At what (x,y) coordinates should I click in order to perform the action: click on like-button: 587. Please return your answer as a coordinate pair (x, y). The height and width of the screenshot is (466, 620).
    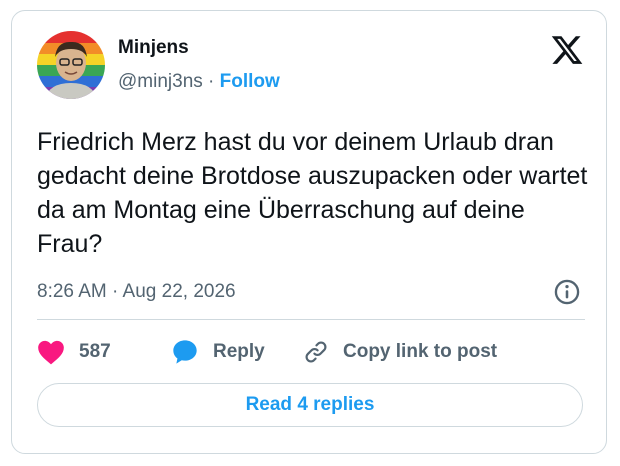
    Looking at the image, I should click on (74, 352).